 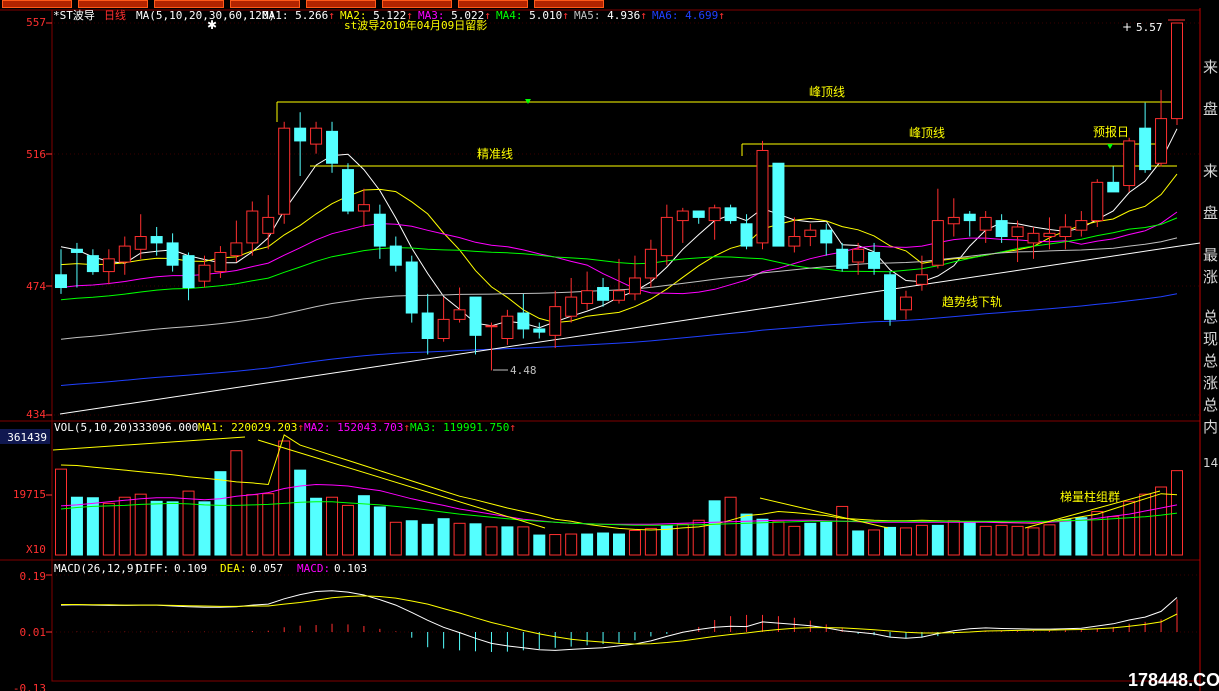 I want to click on macd-diff-label: DIFF:, so click(x=152, y=568).